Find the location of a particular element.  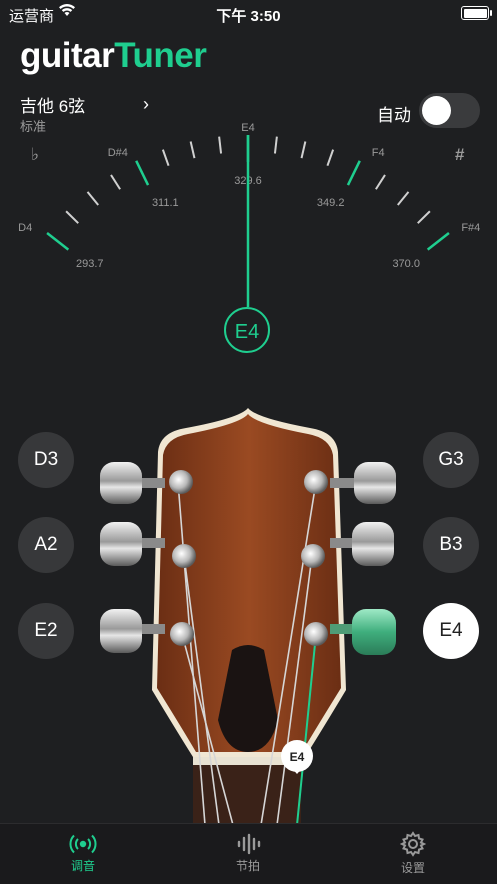

app-logo: guitarTuner is located at coordinates (113, 56).